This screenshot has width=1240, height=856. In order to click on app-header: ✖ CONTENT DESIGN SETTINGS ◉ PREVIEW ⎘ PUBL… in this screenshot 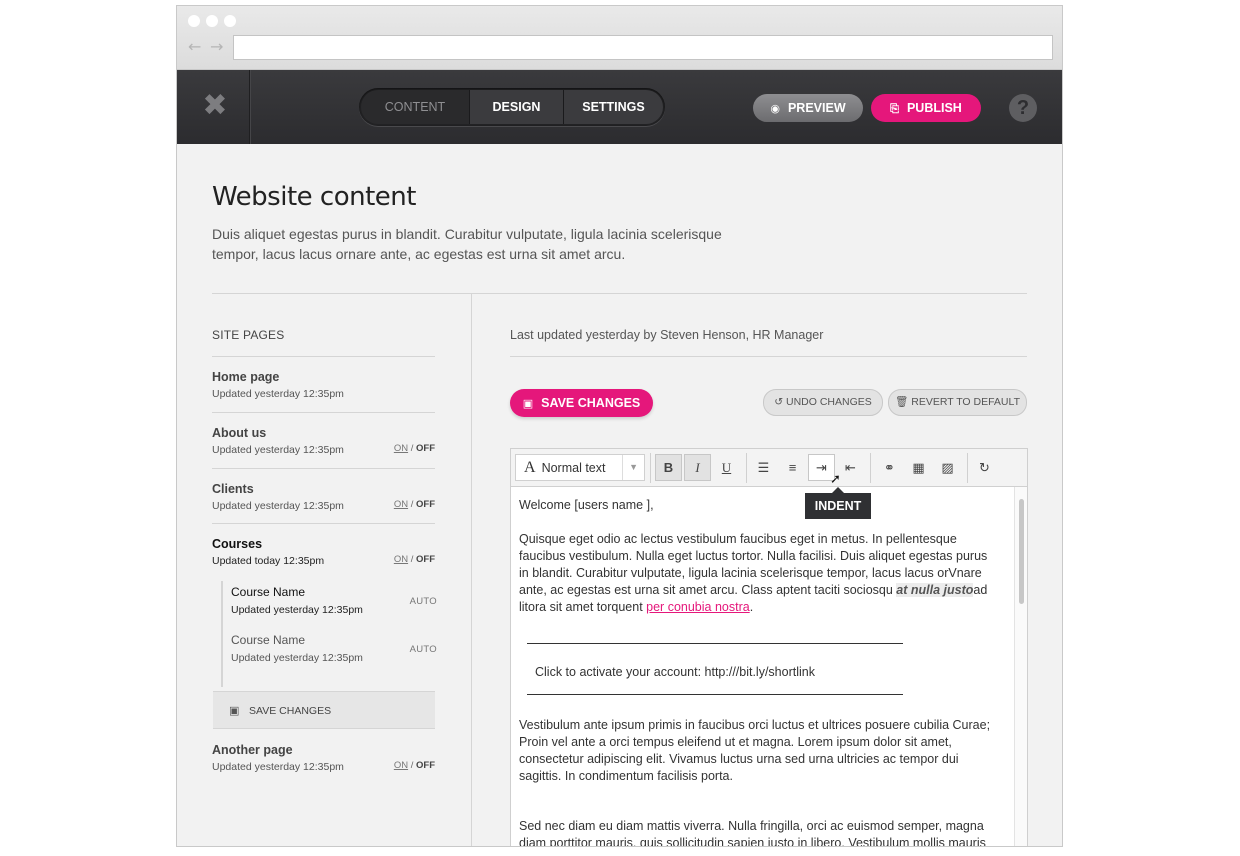, I will do `click(619, 107)`.